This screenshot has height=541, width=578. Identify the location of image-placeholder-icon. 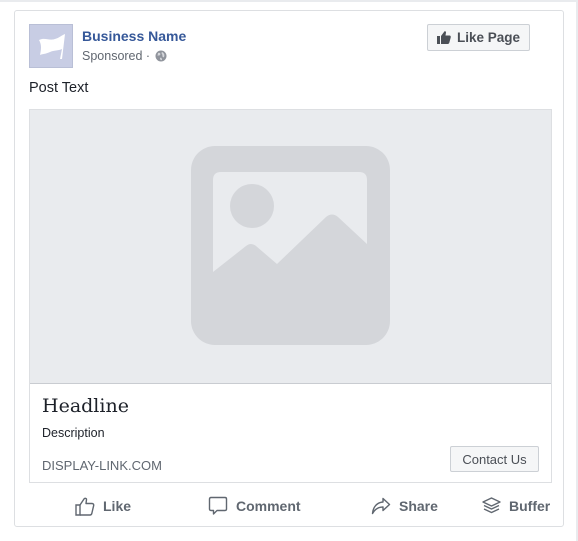
(290, 245).